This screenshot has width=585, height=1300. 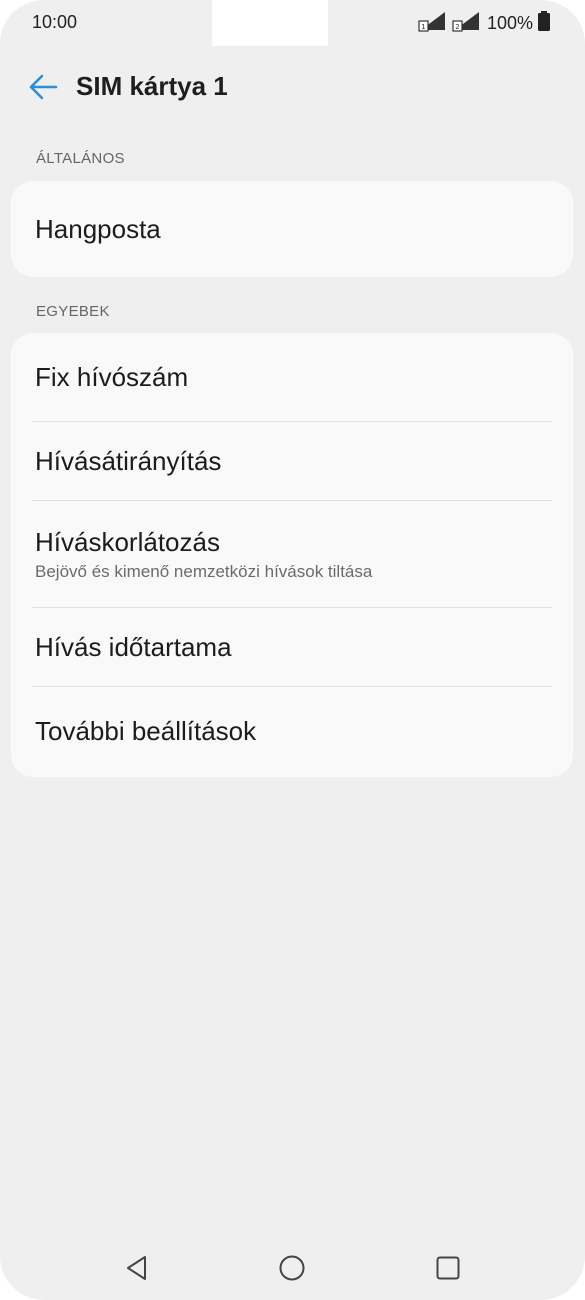 I want to click on setting-item-fixed-dialing: Fix hívószám, so click(x=292, y=377).